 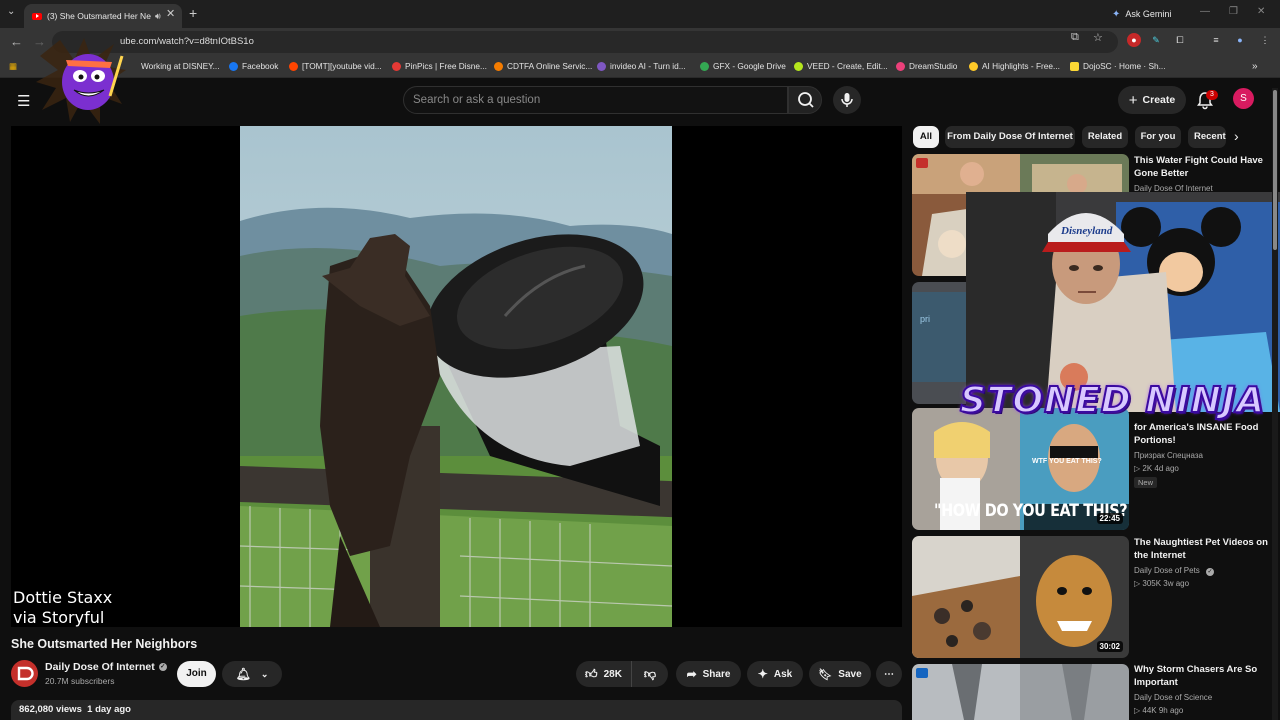 I want to click on share-button: ➦ Share, so click(x=708, y=674).